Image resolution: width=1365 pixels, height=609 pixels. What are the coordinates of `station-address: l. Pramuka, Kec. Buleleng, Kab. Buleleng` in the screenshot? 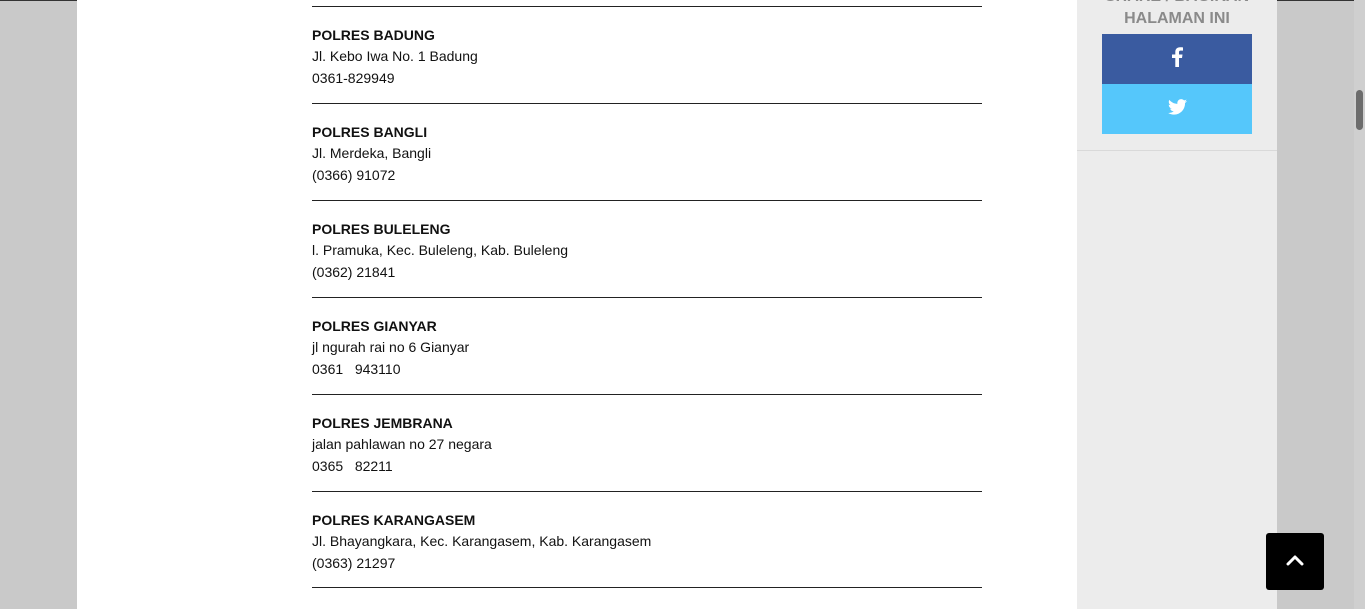 It's located at (440, 250).